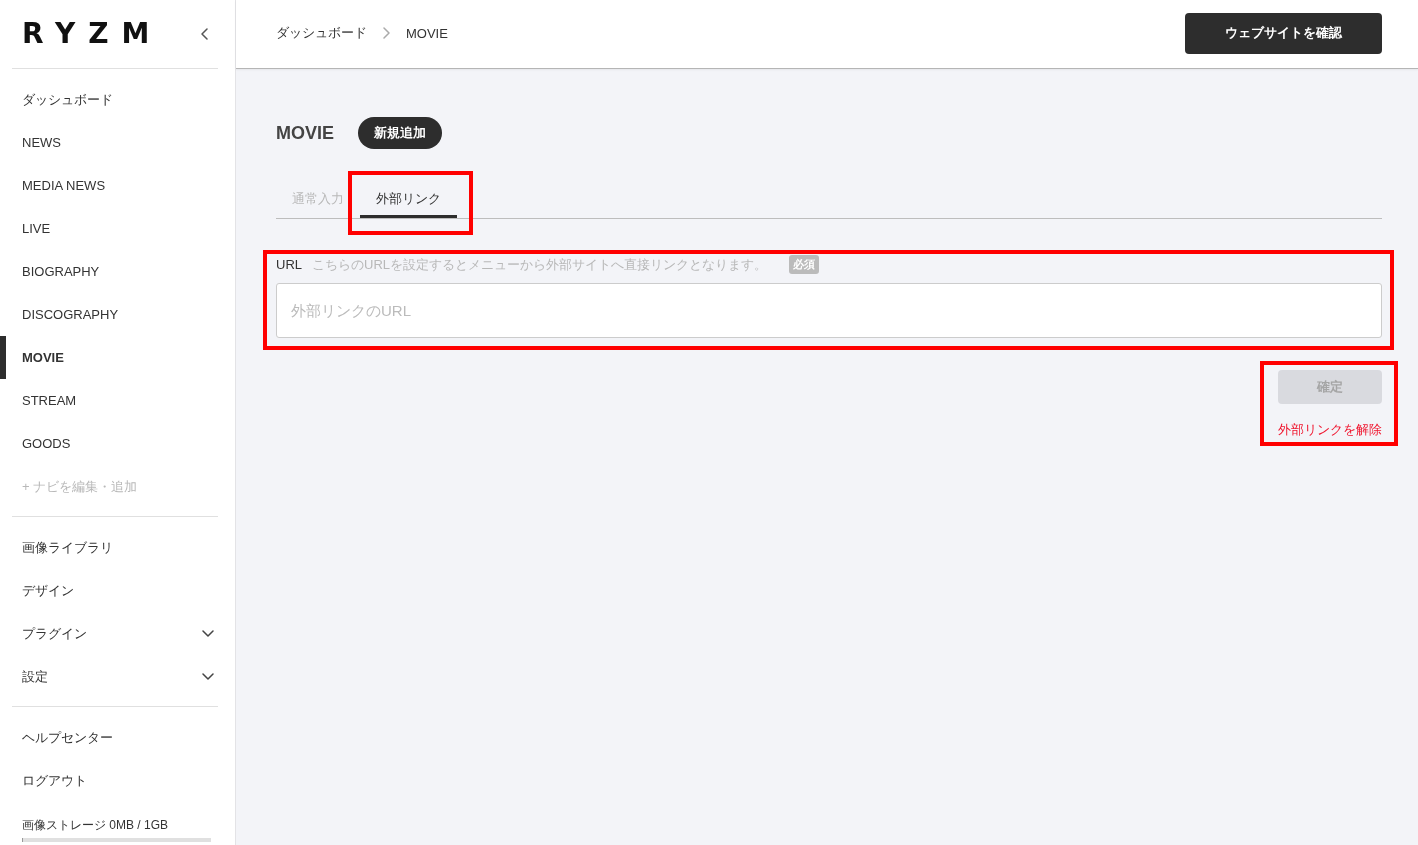  Describe the element at coordinates (117, 400) in the screenshot. I see `nav-item: STREAM` at that location.